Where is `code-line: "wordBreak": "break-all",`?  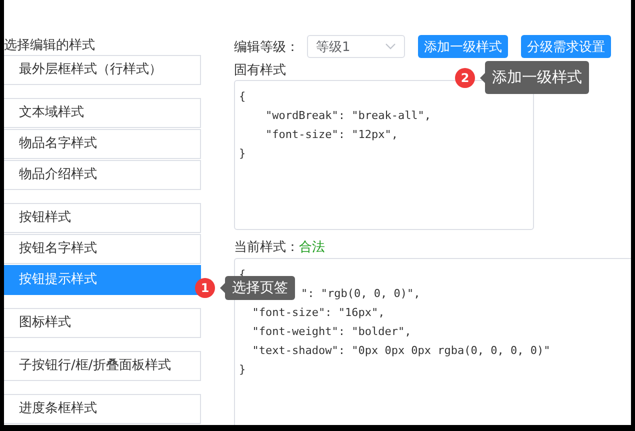 code-line: "wordBreak": "break-all", is located at coordinates (348, 116).